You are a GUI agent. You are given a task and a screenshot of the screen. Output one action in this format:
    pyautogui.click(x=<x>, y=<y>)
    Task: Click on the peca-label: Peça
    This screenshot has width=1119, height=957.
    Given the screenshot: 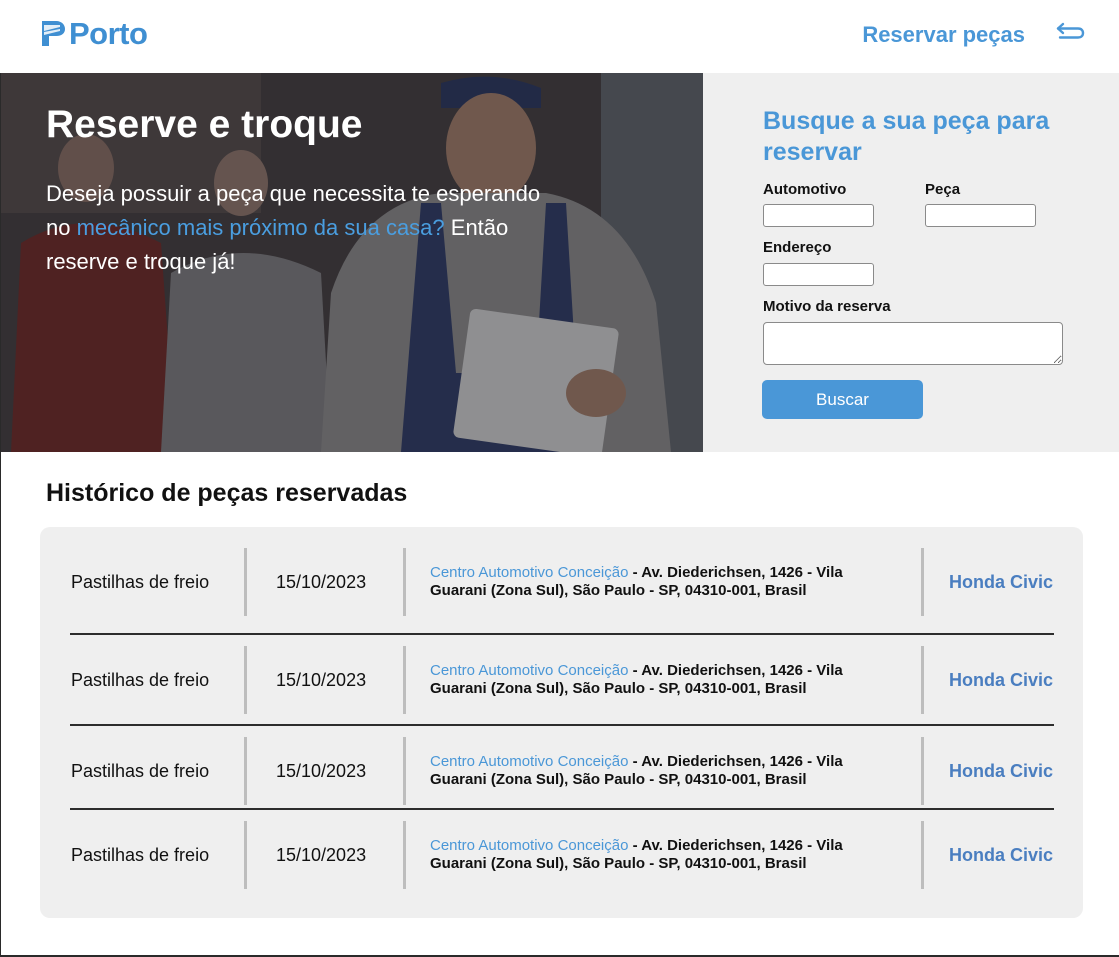 What is the action you would take?
    pyautogui.click(x=943, y=189)
    